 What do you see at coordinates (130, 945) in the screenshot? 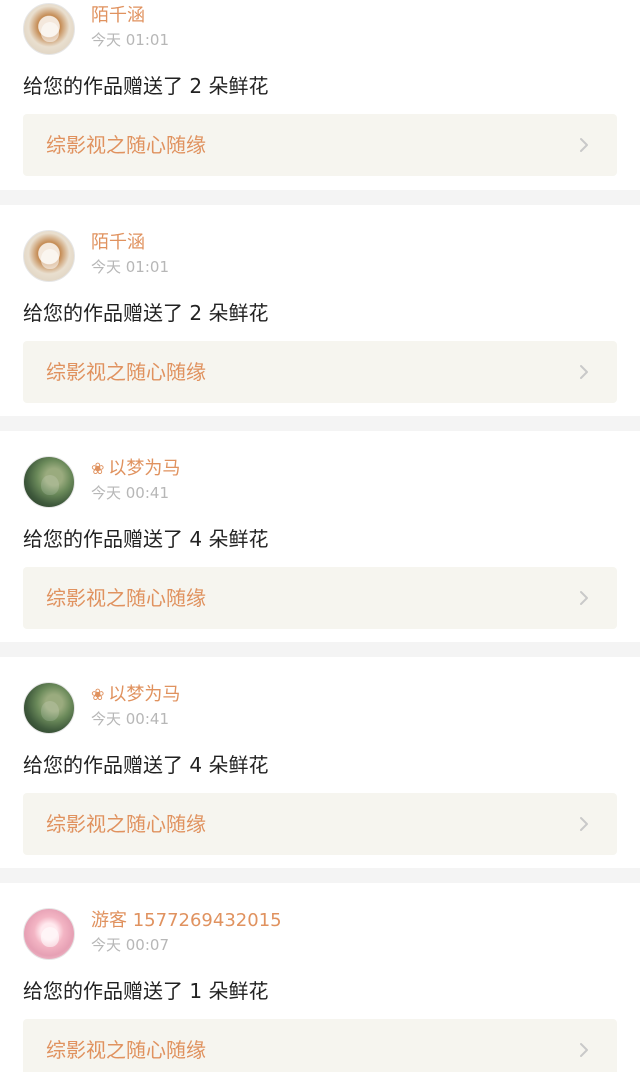
I see `timestamp: 今天 00:07` at bounding box center [130, 945].